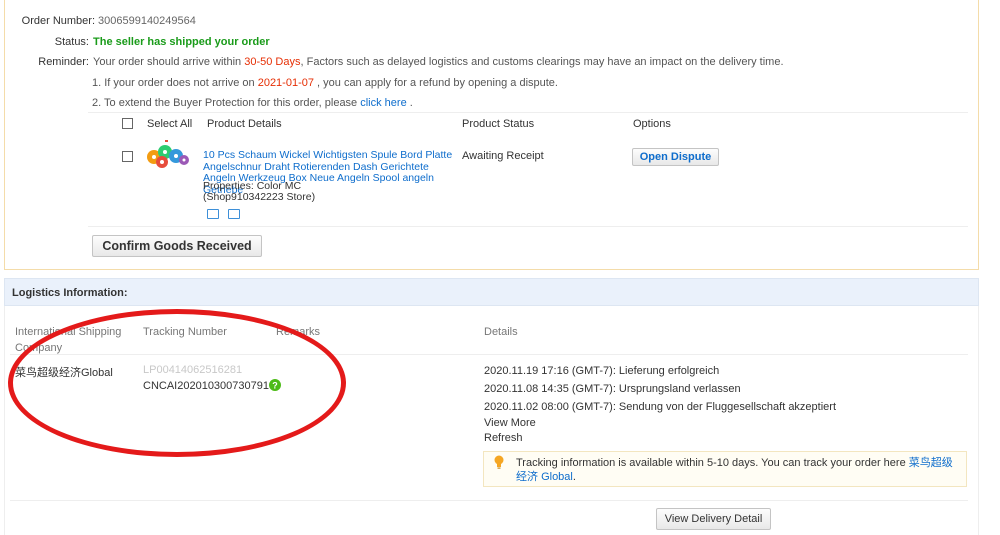 Image resolution: width=1000 pixels, height=535 pixels. Describe the element at coordinates (557, 477) in the screenshot. I see `tip-track-link-global: Global` at that location.